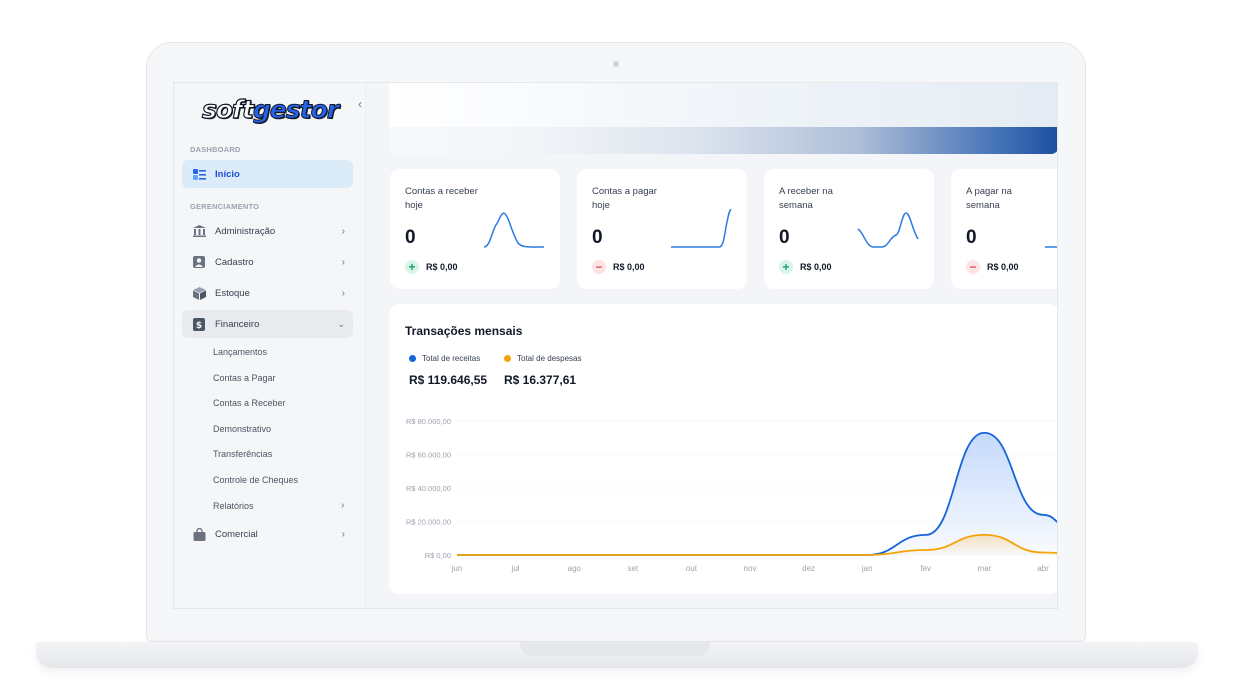 The width and height of the screenshot is (1236, 692). I want to click on x-tick-label: mar, so click(985, 568).